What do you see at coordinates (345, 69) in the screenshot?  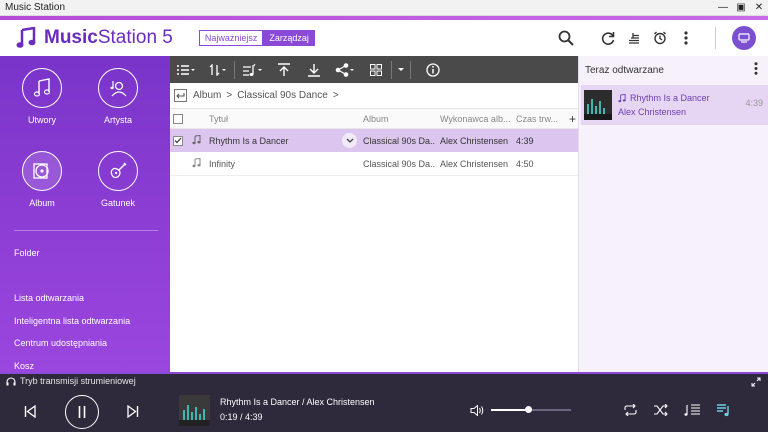 I see `share-icon` at bounding box center [345, 69].